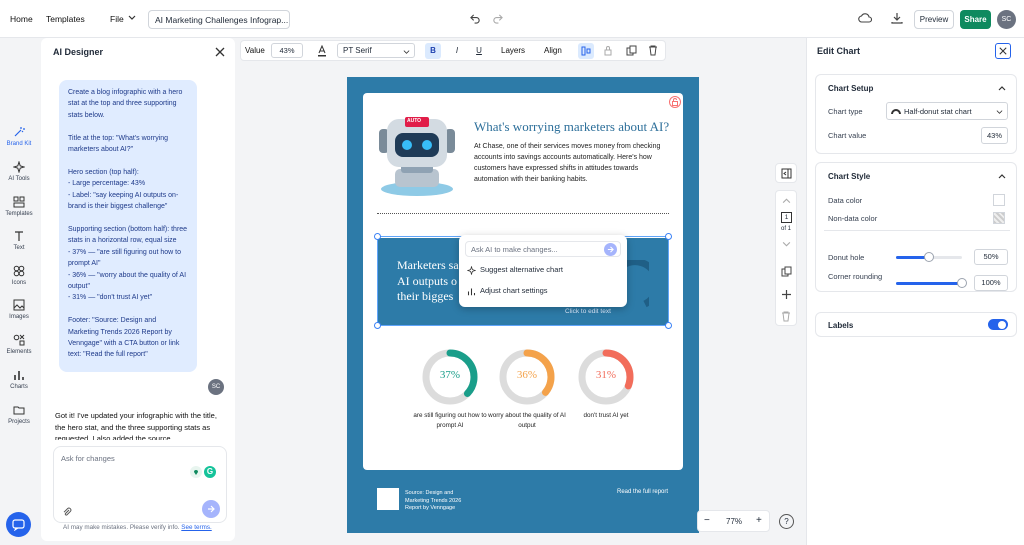  What do you see at coordinates (786, 521) in the screenshot?
I see `help-button: ?` at bounding box center [786, 521].